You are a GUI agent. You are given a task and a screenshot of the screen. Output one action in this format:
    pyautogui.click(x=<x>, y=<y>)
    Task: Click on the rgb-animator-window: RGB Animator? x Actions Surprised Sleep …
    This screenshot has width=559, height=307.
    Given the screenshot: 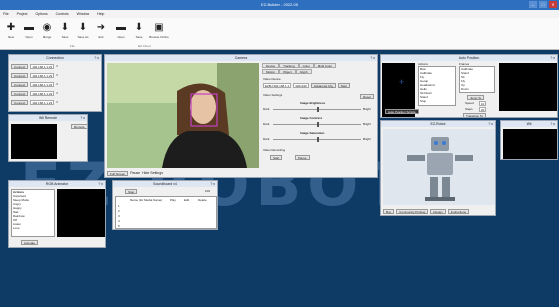 What is the action you would take?
    pyautogui.click(x=57, y=214)
    